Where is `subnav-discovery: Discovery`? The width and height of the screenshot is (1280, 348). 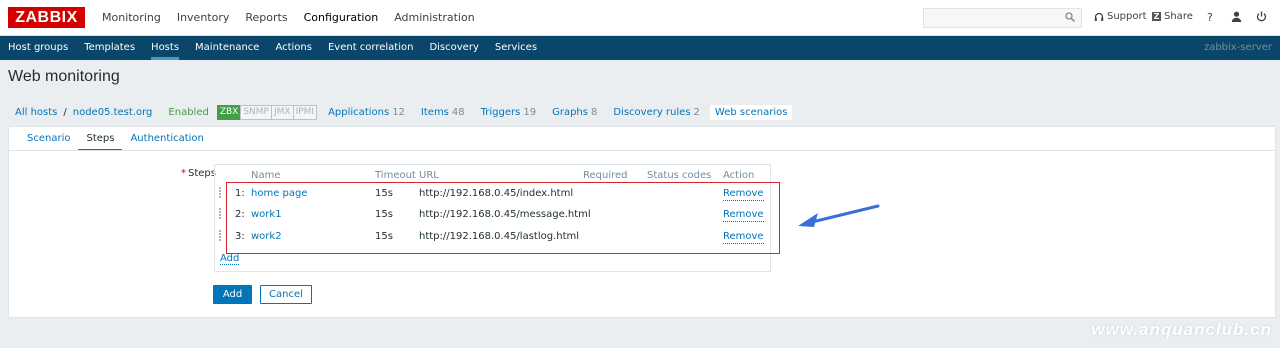 subnav-discovery: Discovery is located at coordinates (453, 48).